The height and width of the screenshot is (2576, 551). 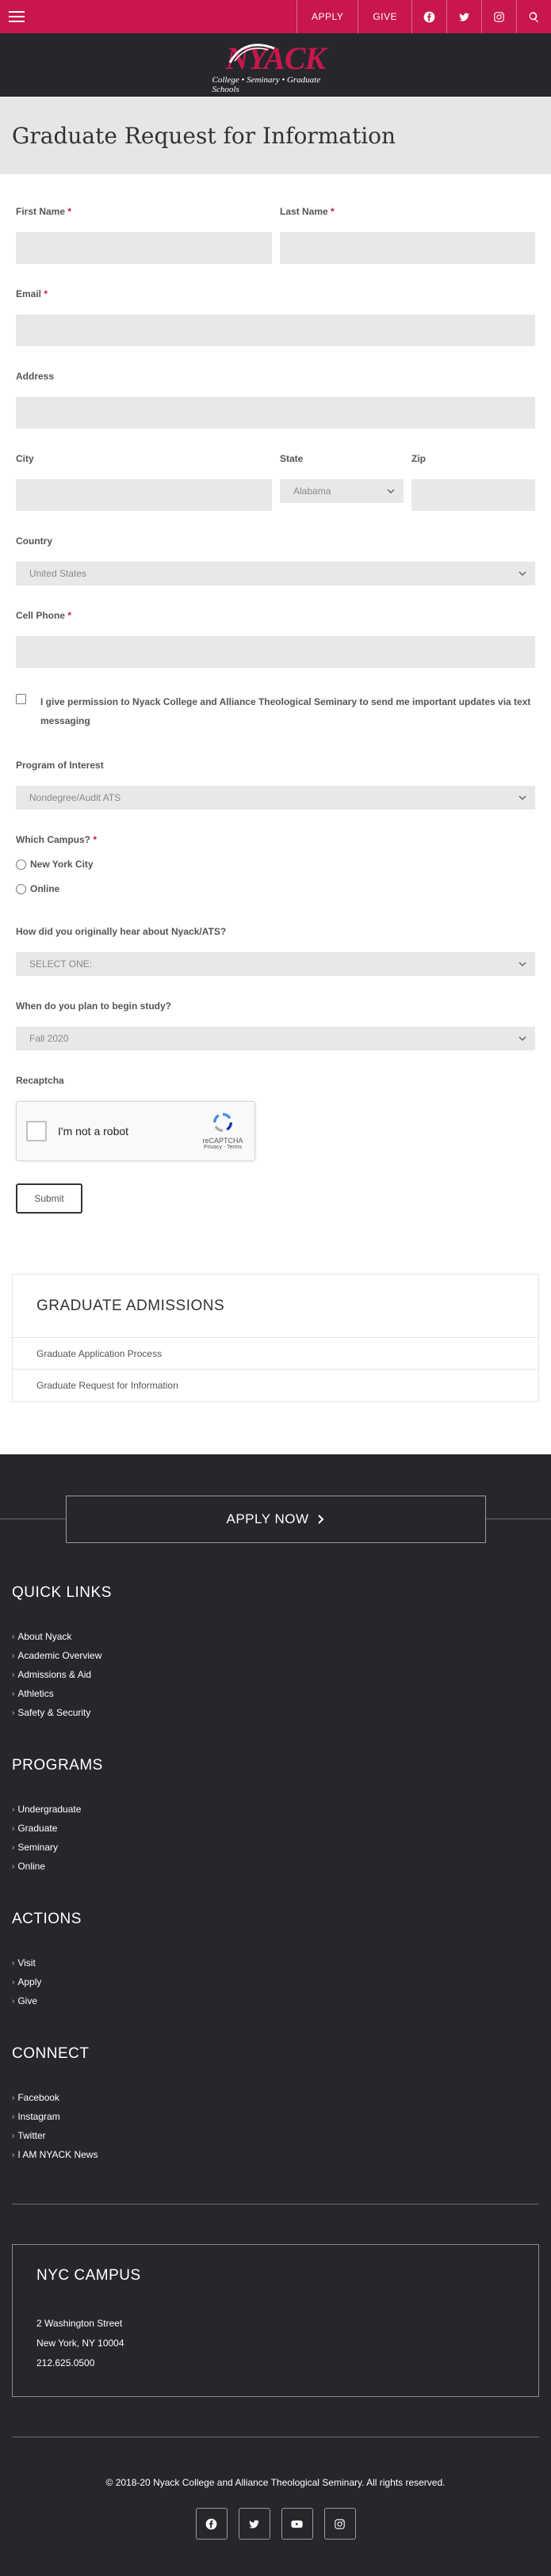 What do you see at coordinates (275, 1962) in the screenshot?
I see `footer-link: › Visit` at bounding box center [275, 1962].